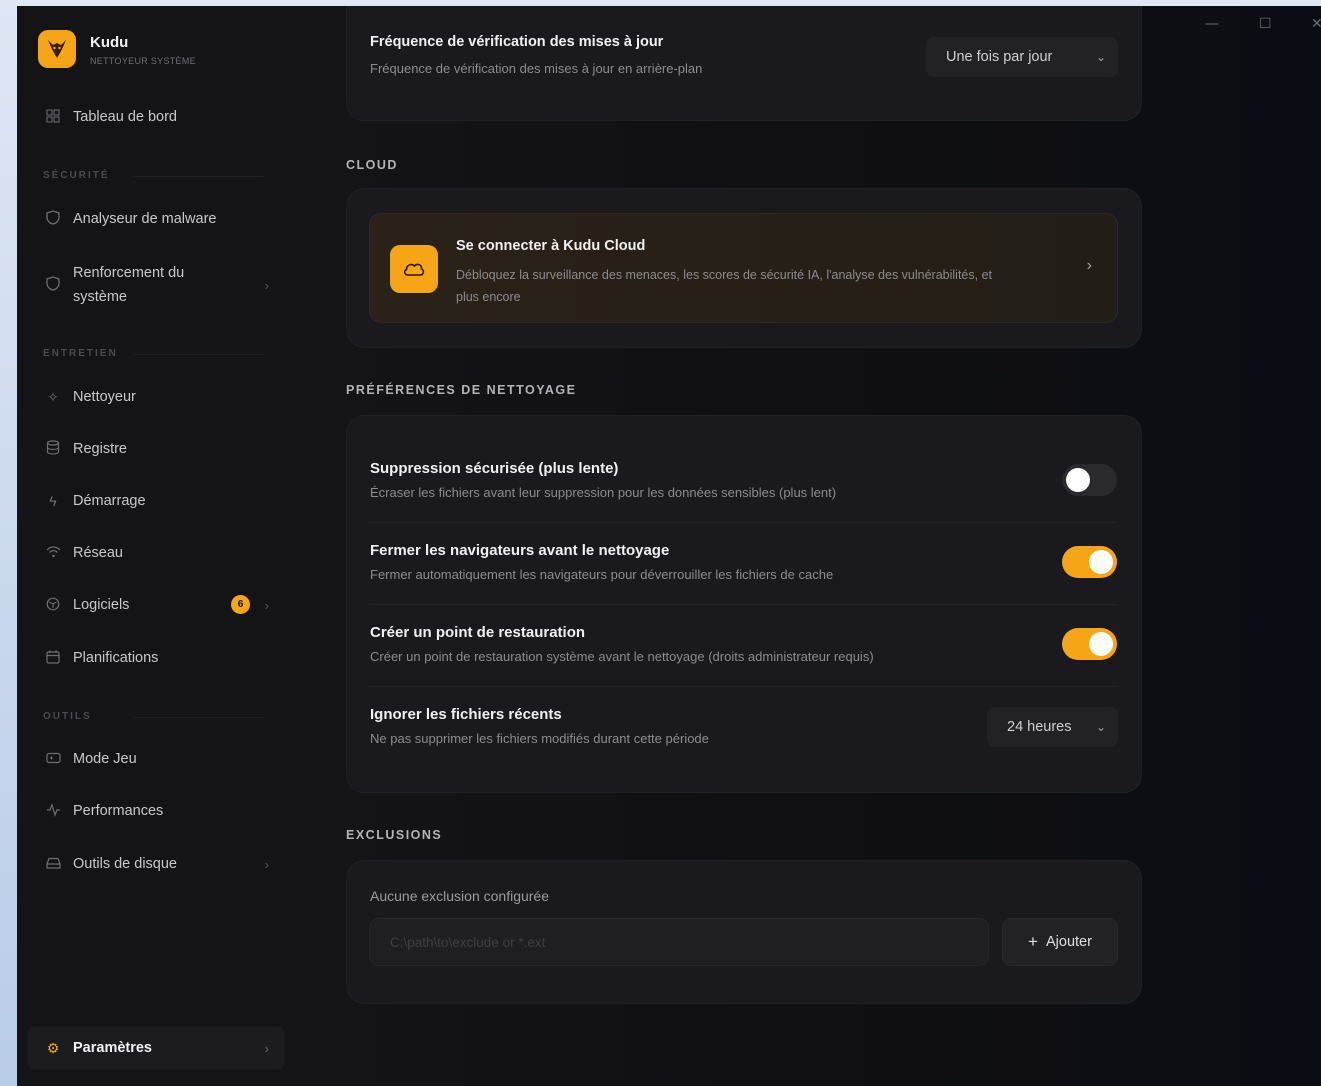 Image resolution: width=1321 pixels, height=1086 pixels. What do you see at coordinates (53, 605) in the screenshot?
I see `package-icon` at bounding box center [53, 605].